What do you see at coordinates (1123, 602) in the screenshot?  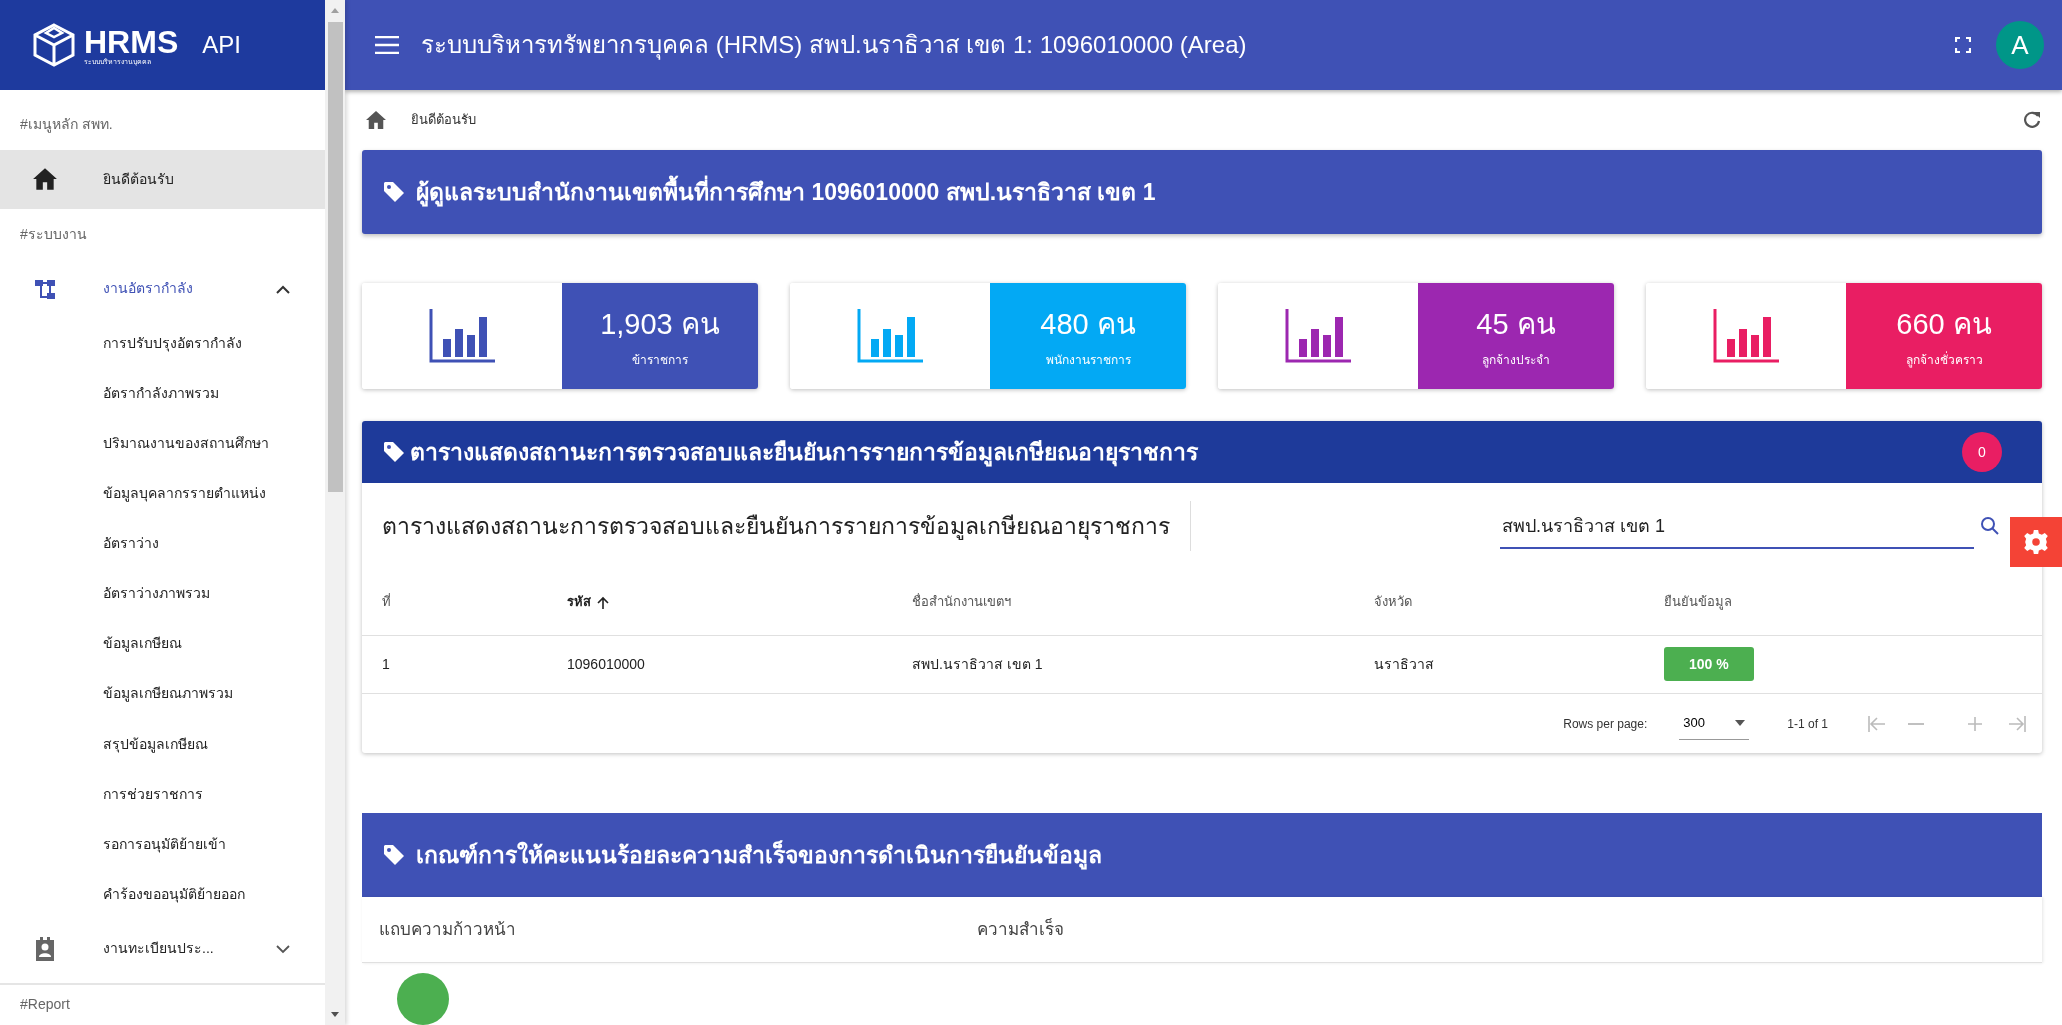 I see `column-header: ชื่อสำนักงานเขตฯ` at bounding box center [1123, 602].